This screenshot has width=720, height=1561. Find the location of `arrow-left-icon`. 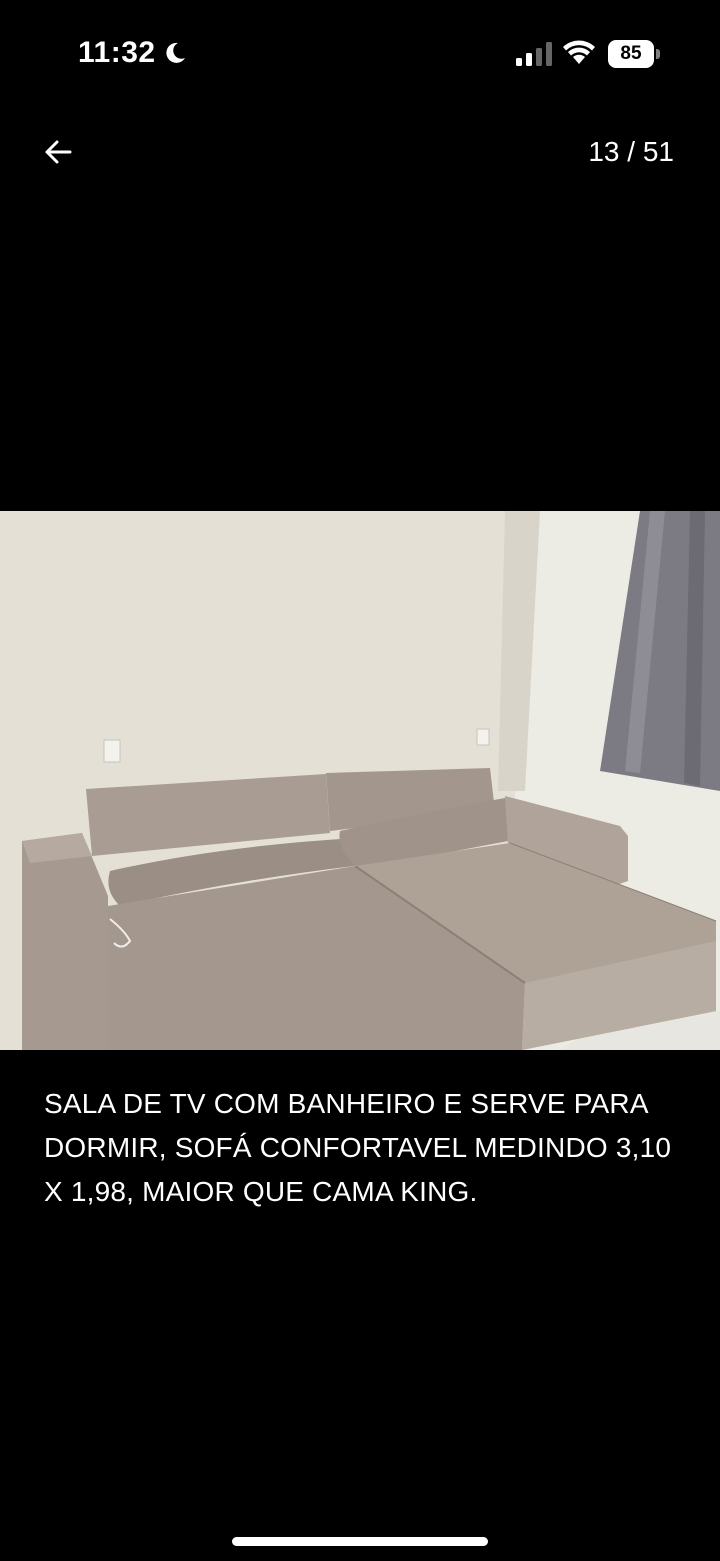

arrow-left-icon is located at coordinates (58, 152).